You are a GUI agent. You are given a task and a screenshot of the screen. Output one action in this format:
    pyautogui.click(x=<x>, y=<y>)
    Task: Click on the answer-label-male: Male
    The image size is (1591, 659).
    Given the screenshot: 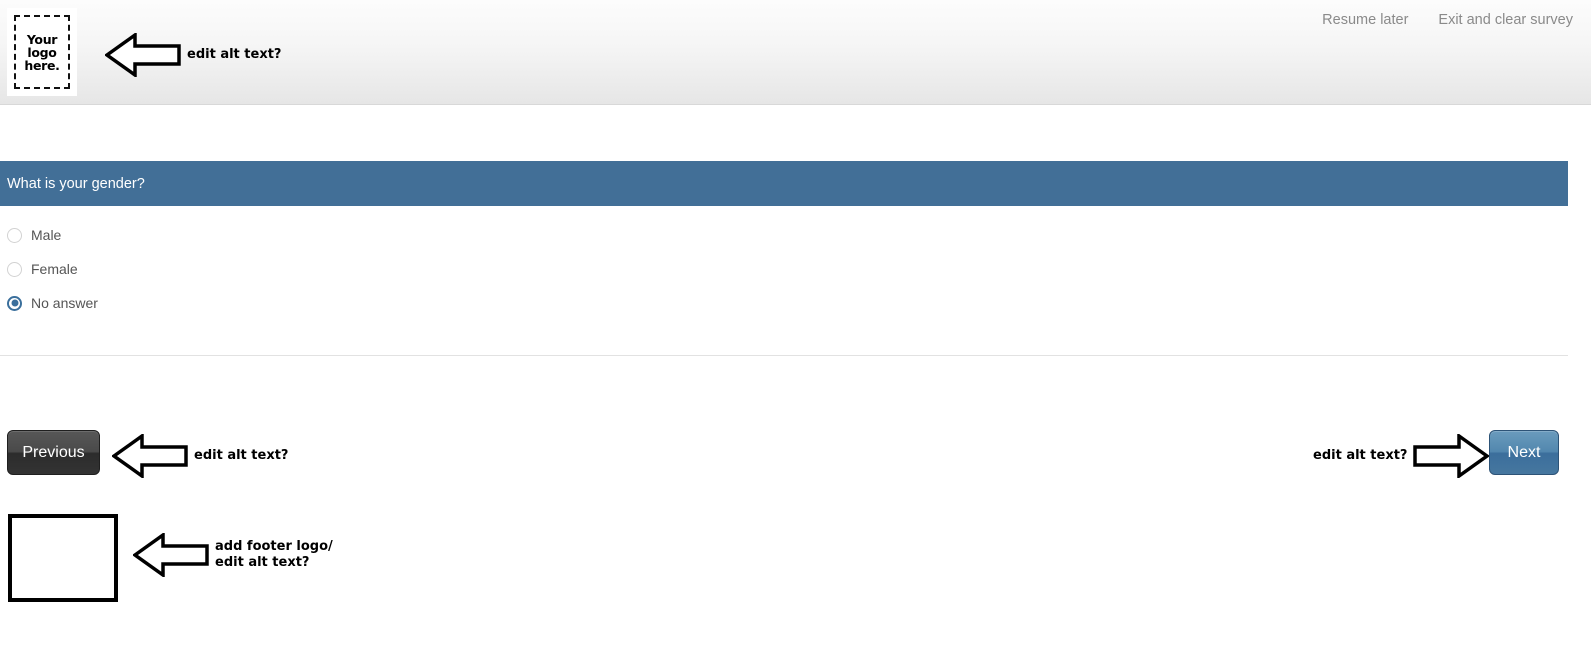 What is the action you would take?
    pyautogui.click(x=46, y=235)
    